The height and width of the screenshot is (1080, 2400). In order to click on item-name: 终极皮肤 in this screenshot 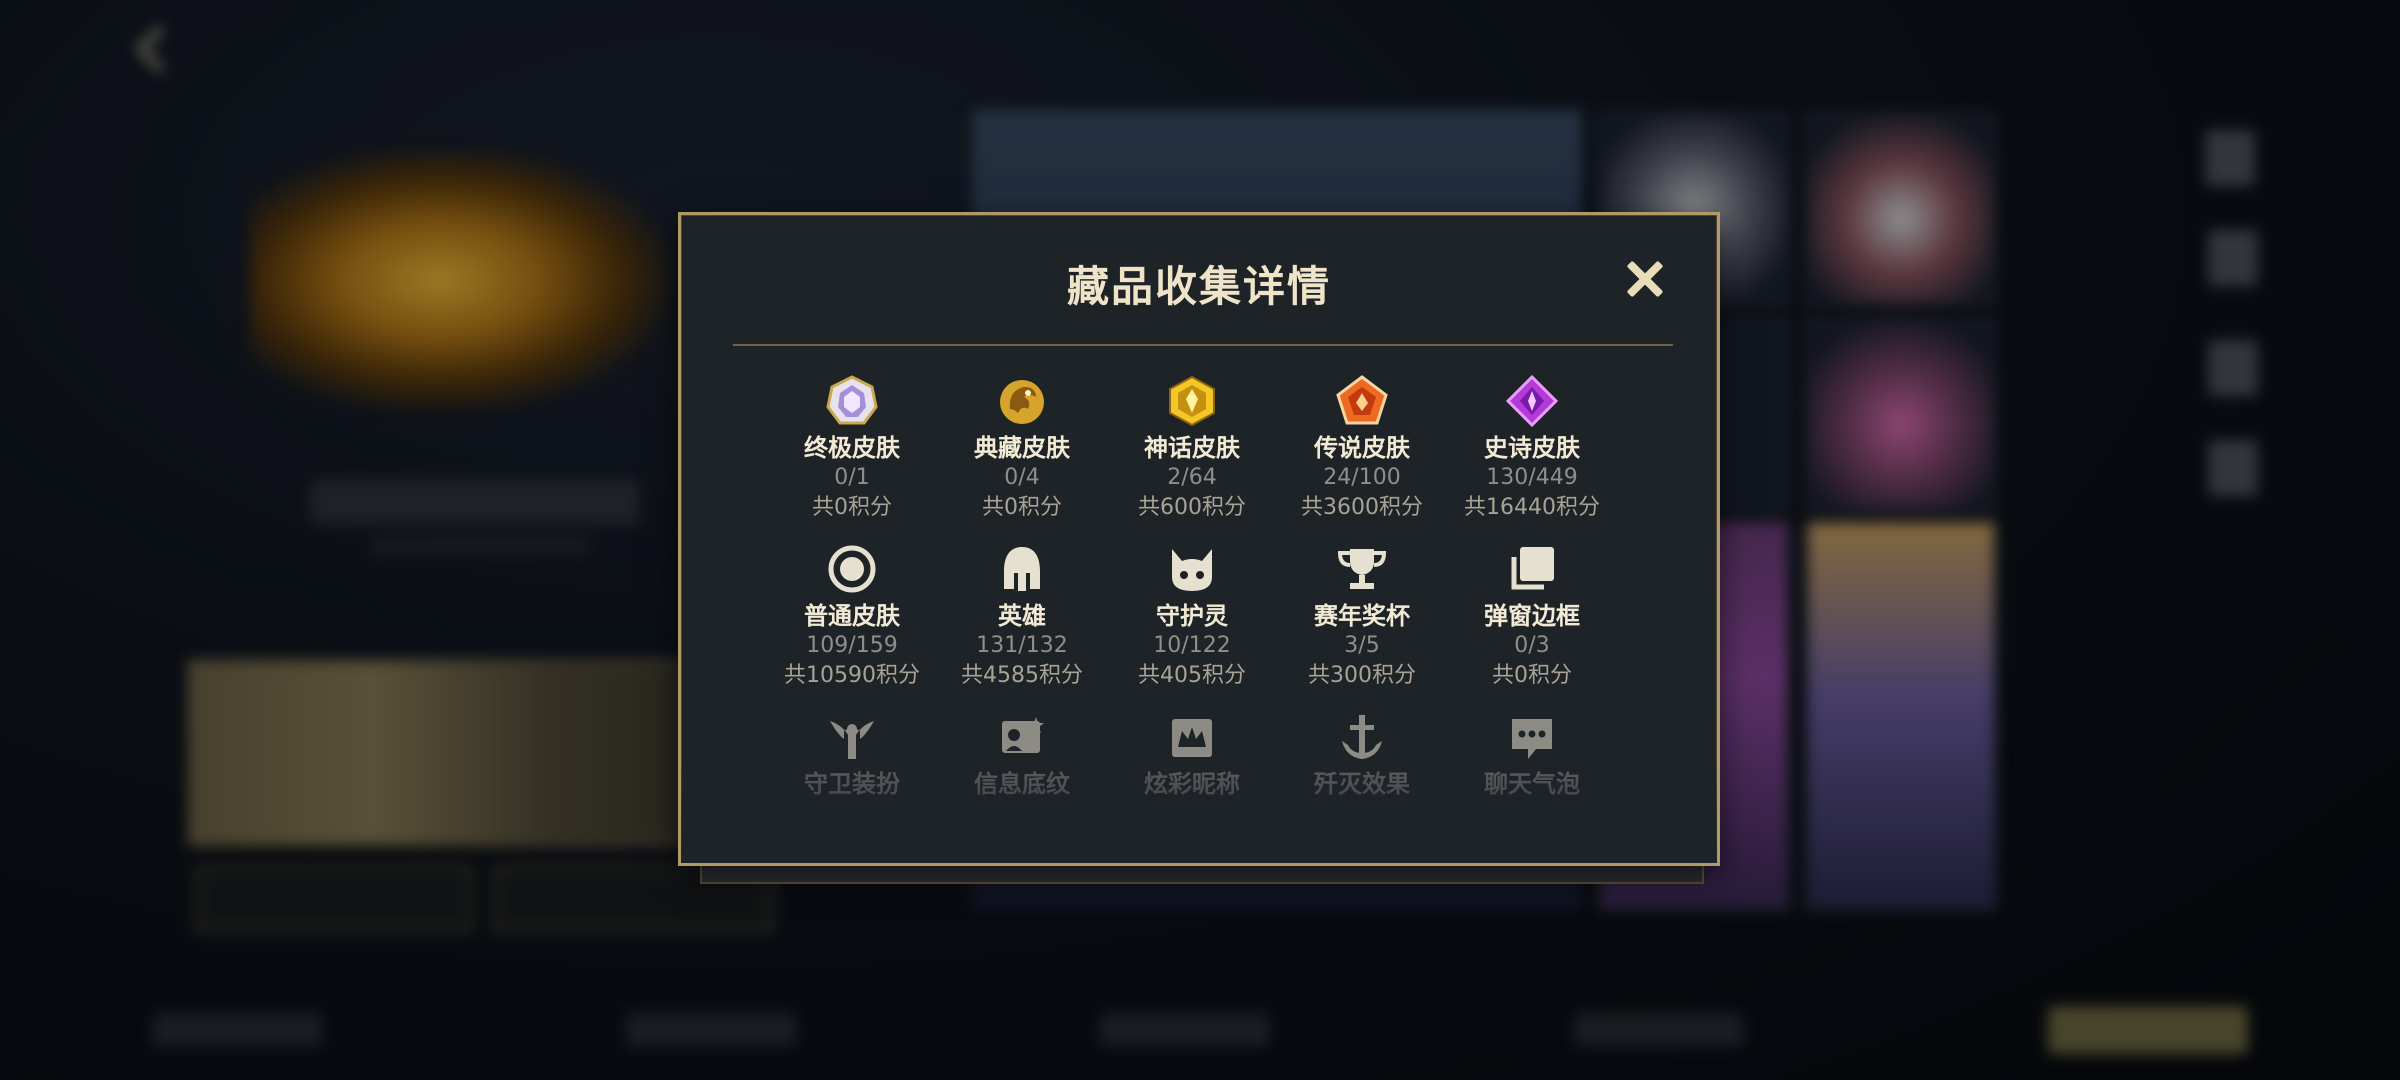, I will do `click(852, 448)`.